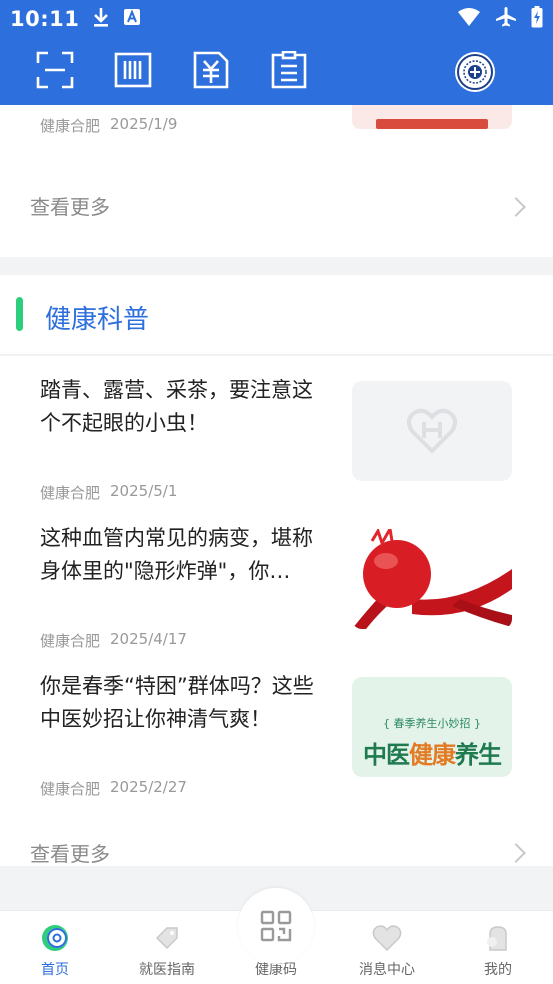 The width and height of the screenshot is (553, 984). Describe the element at coordinates (132, 19) in the screenshot. I see `a-app-icon` at that location.